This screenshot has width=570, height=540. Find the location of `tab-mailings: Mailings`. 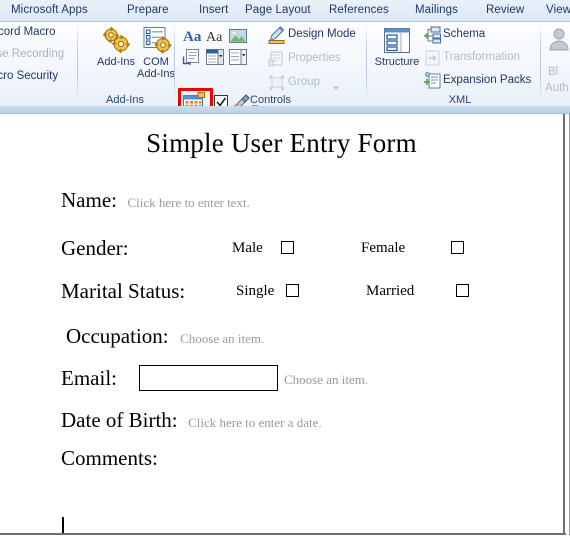

tab-mailings: Mailings is located at coordinates (436, 10).